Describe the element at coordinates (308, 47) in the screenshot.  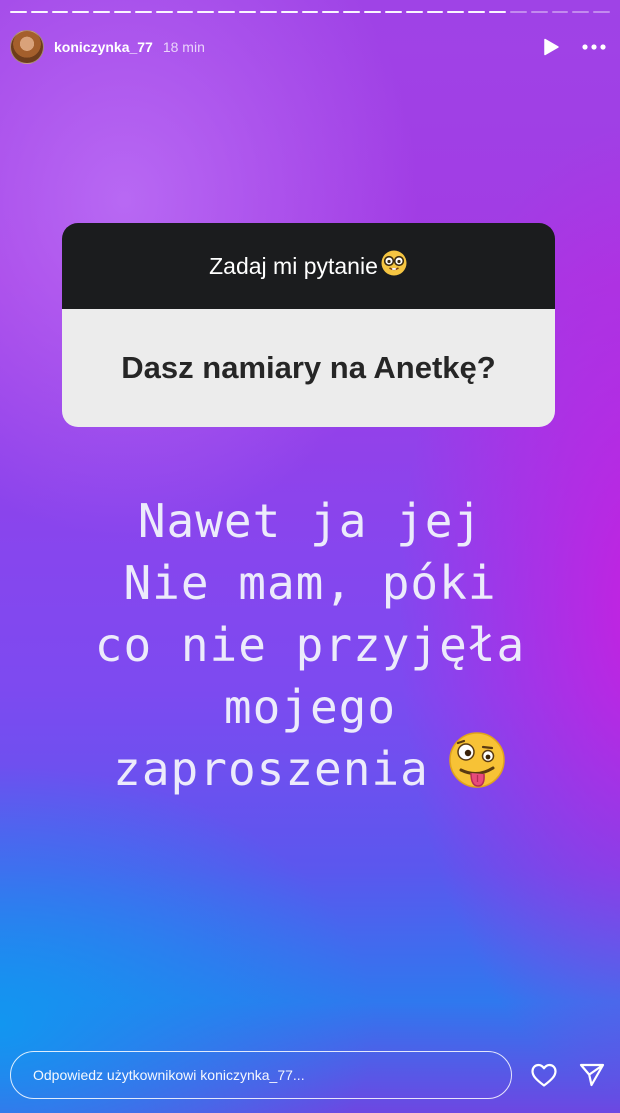
I see `story-header: koniczynka_77 18 min` at that location.